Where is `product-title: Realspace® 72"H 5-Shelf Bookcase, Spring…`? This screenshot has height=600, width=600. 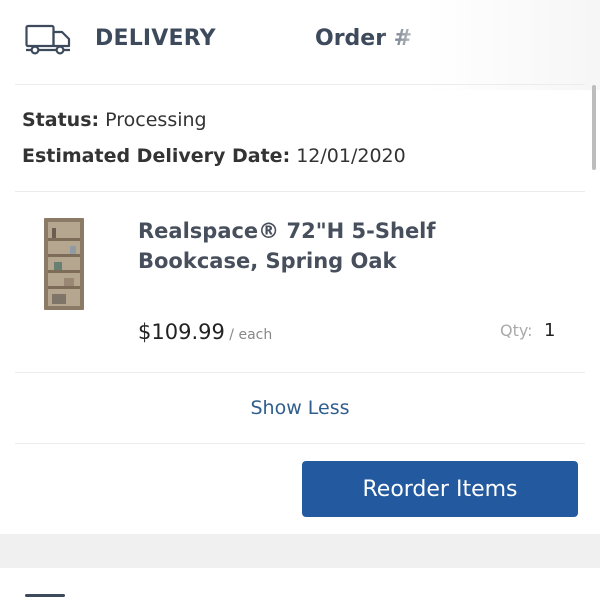
product-title: Realspace® 72"H 5-Shelf Bookcase, Spring… is located at coordinates (348, 246).